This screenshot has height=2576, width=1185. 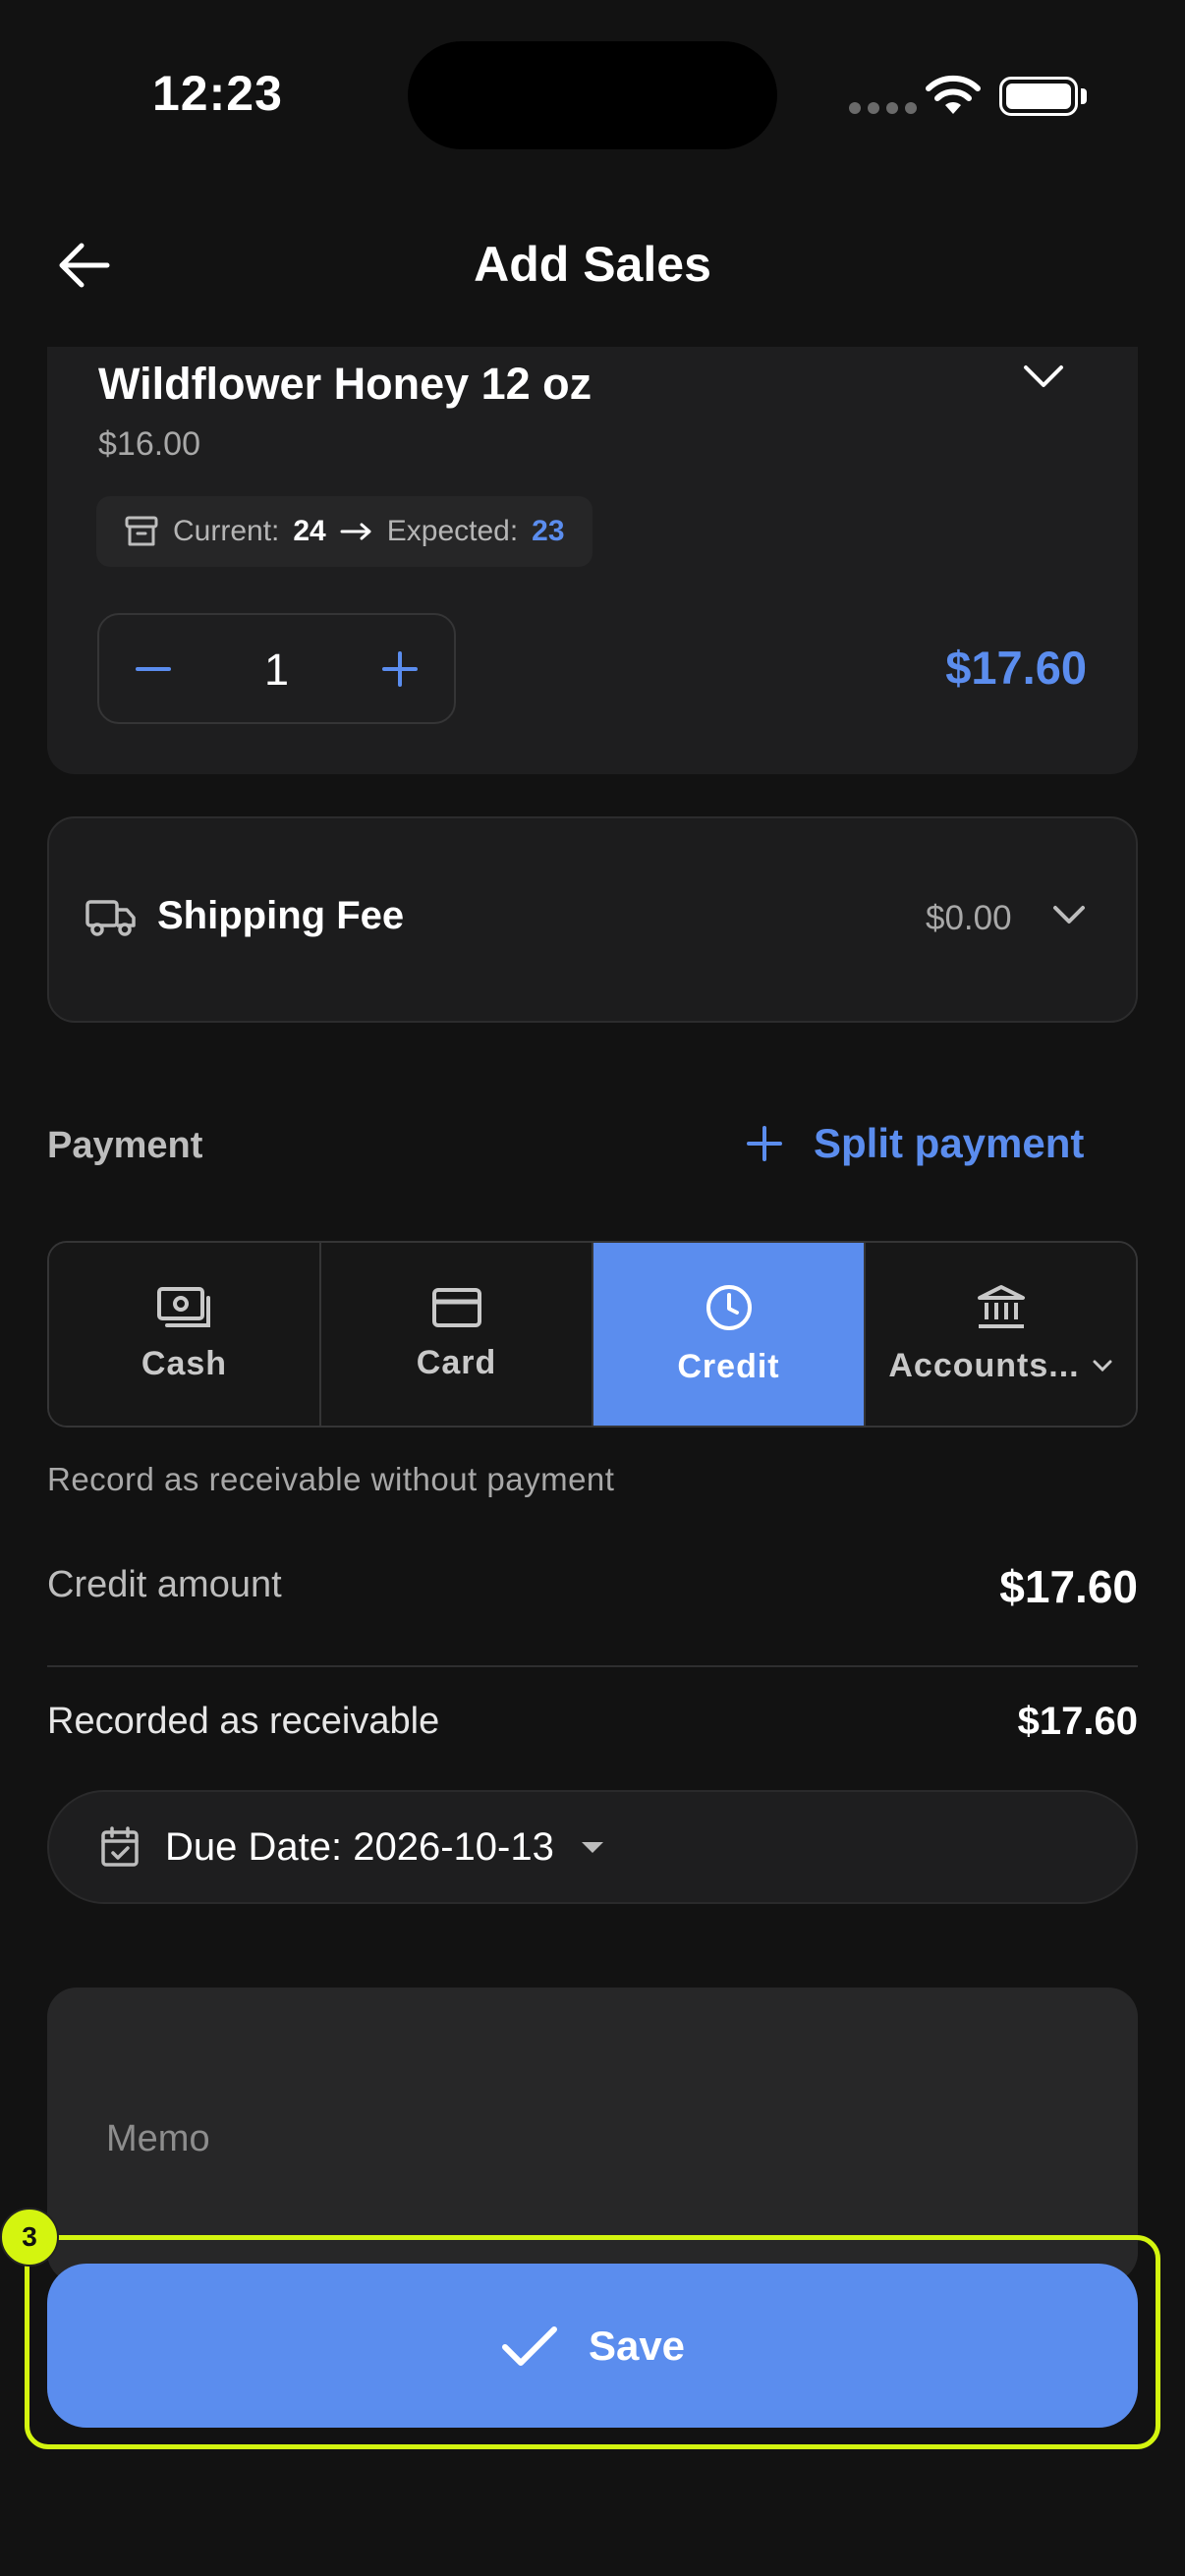 I want to click on stock-expected: 23, so click(x=548, y=531).